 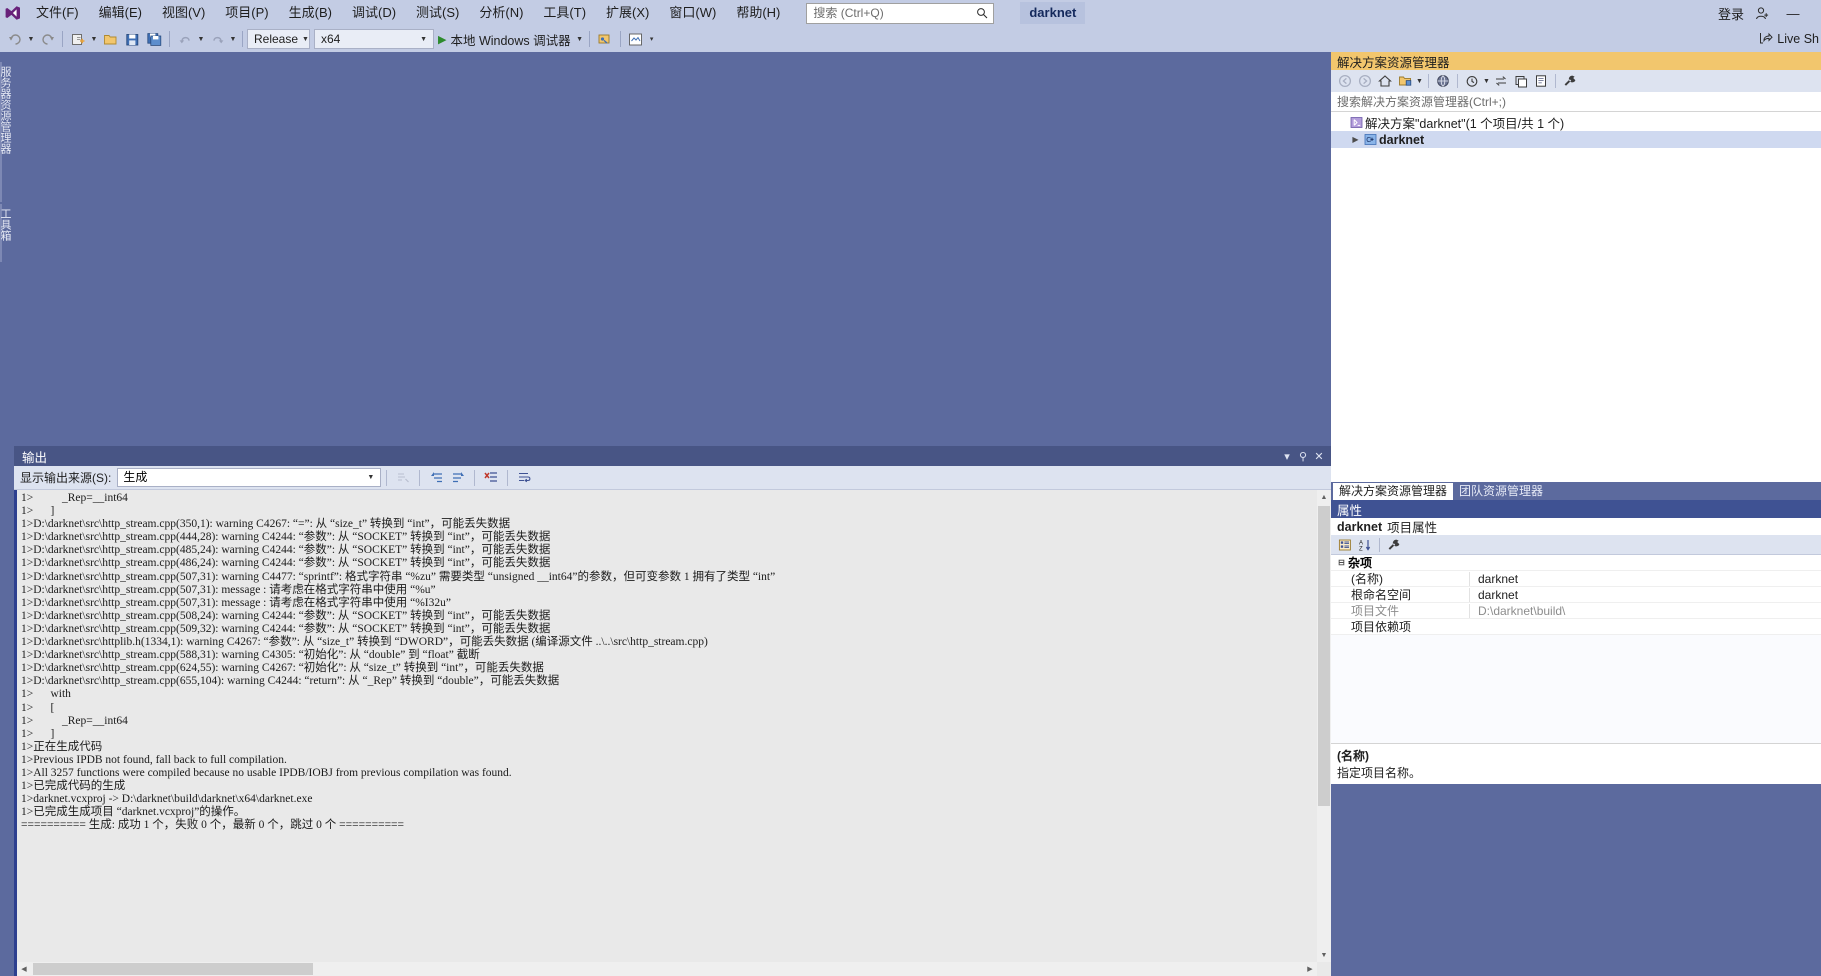 I want to click on home-icon, so click(x=1385, y=81).